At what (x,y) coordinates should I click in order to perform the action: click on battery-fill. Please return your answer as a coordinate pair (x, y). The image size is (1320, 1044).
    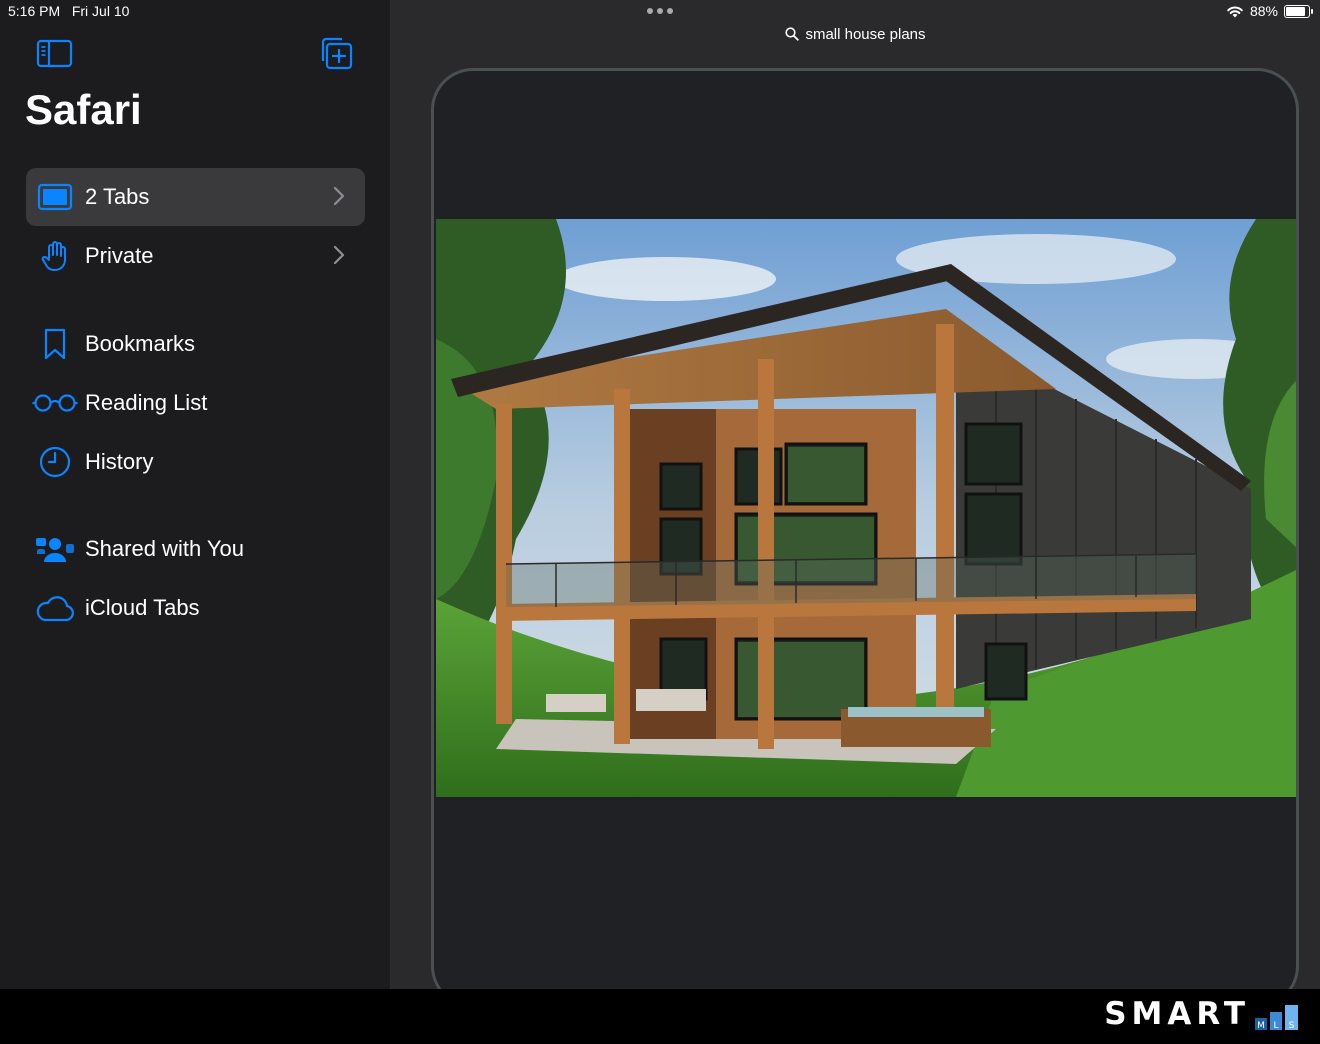
    Looking at the image, I should click on (1296, 11).